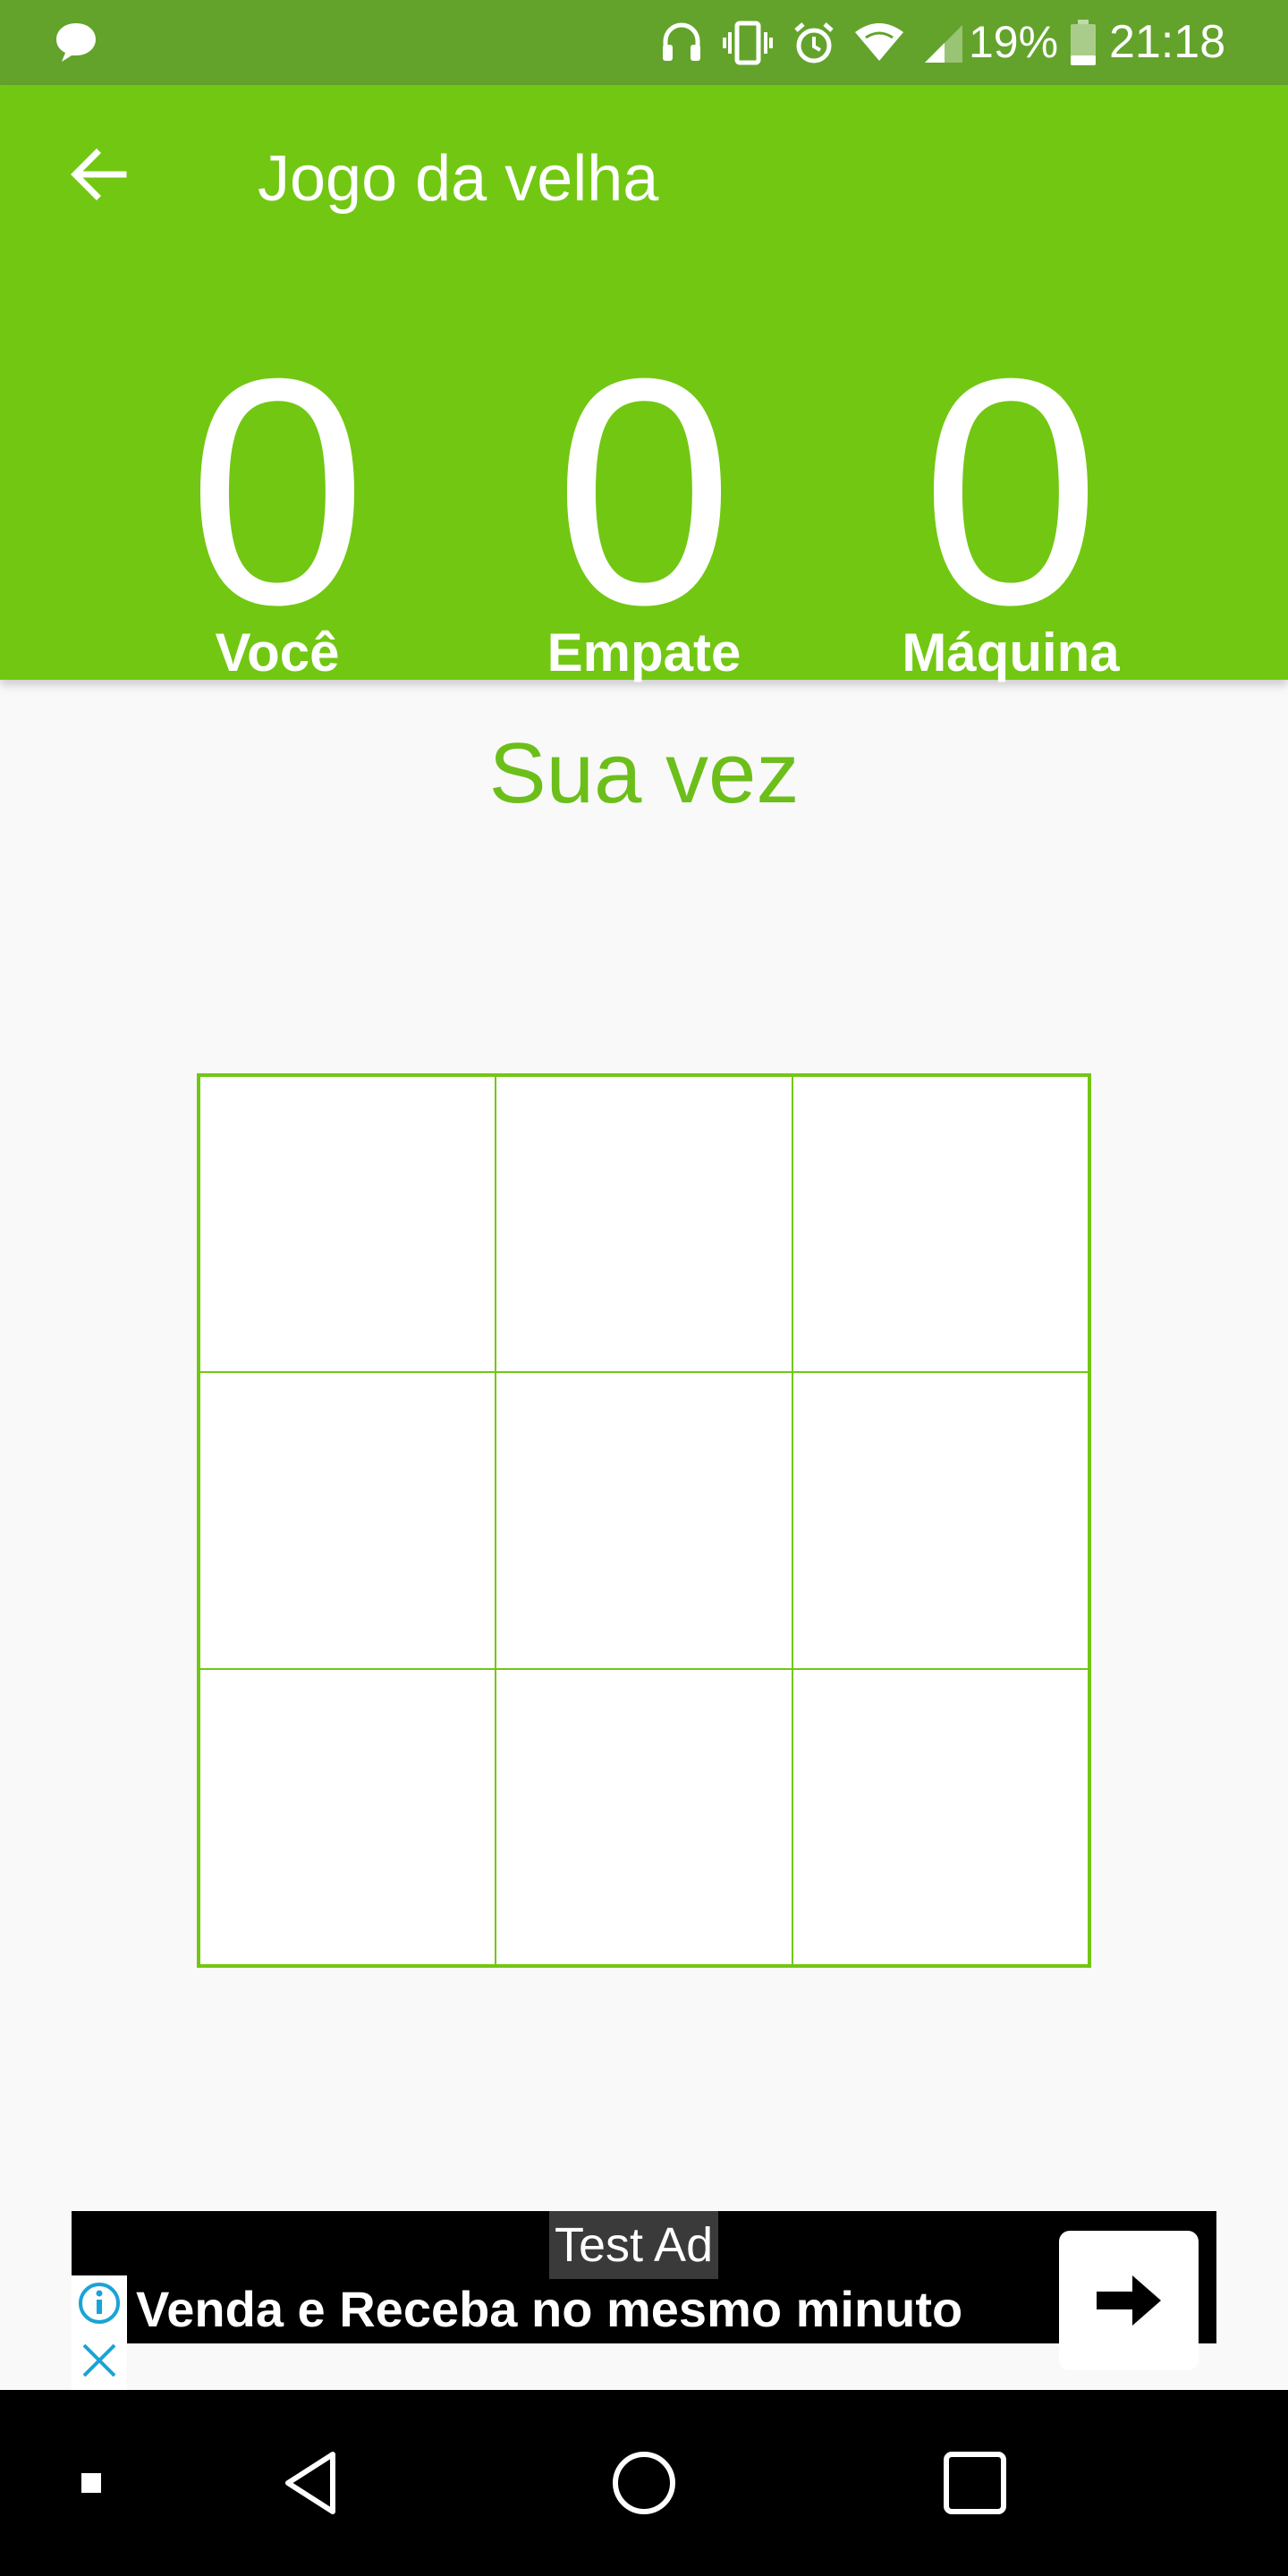 Image resolution: width=1288 pixels, height=2576 pixels. I want to click on ad-cta-button, so click(1129, 2300).